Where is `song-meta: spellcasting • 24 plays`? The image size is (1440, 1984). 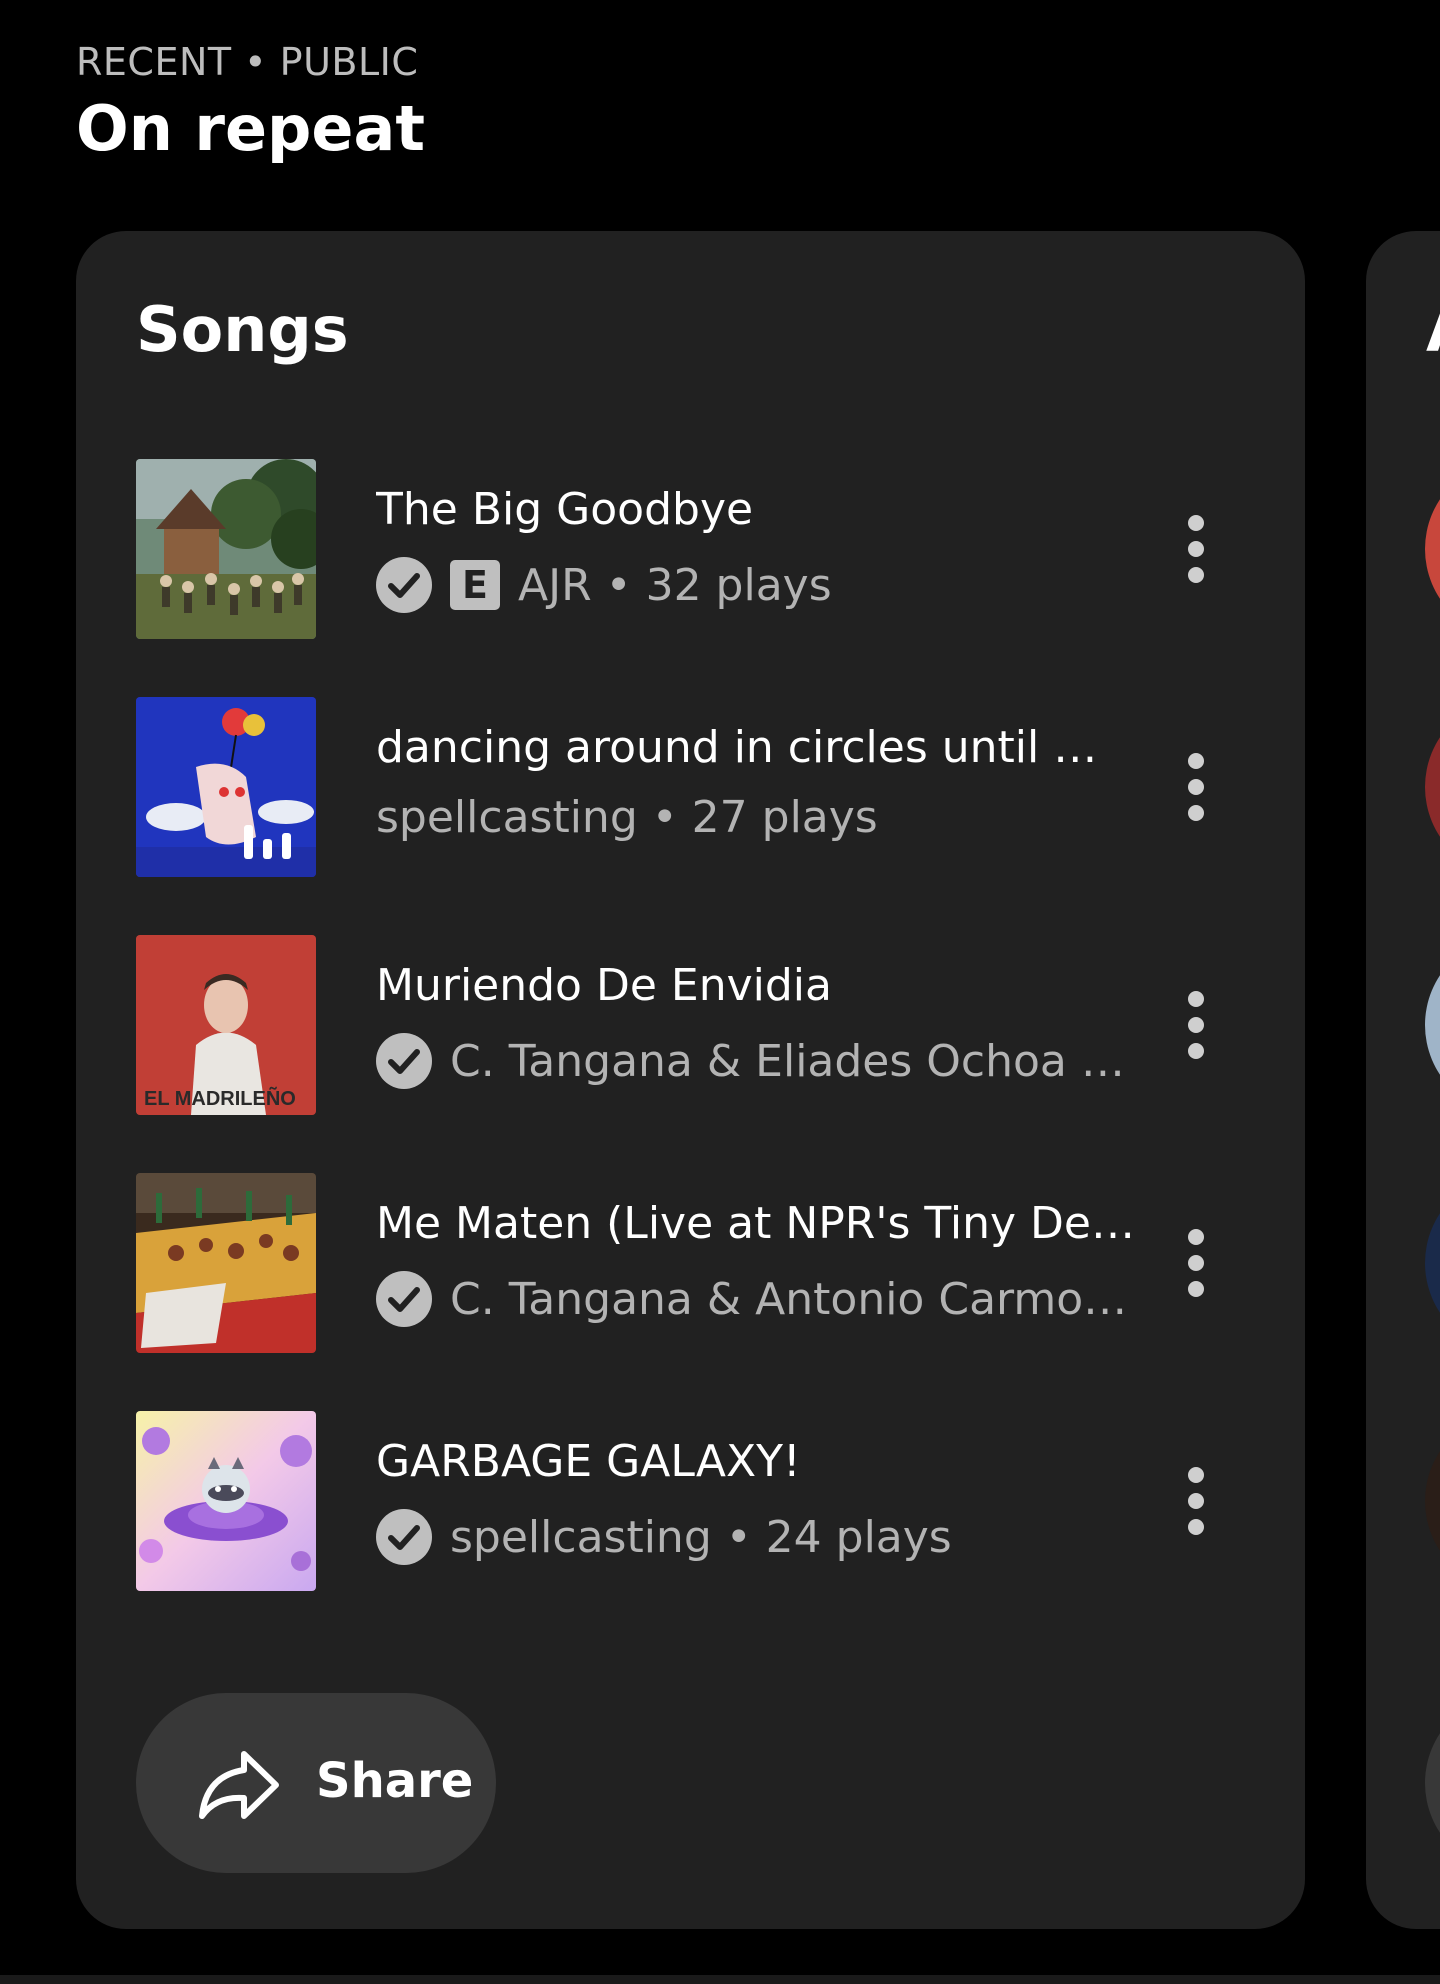 song-meta: spellcasting • 24 plays is located at coordinates (761, 1537).